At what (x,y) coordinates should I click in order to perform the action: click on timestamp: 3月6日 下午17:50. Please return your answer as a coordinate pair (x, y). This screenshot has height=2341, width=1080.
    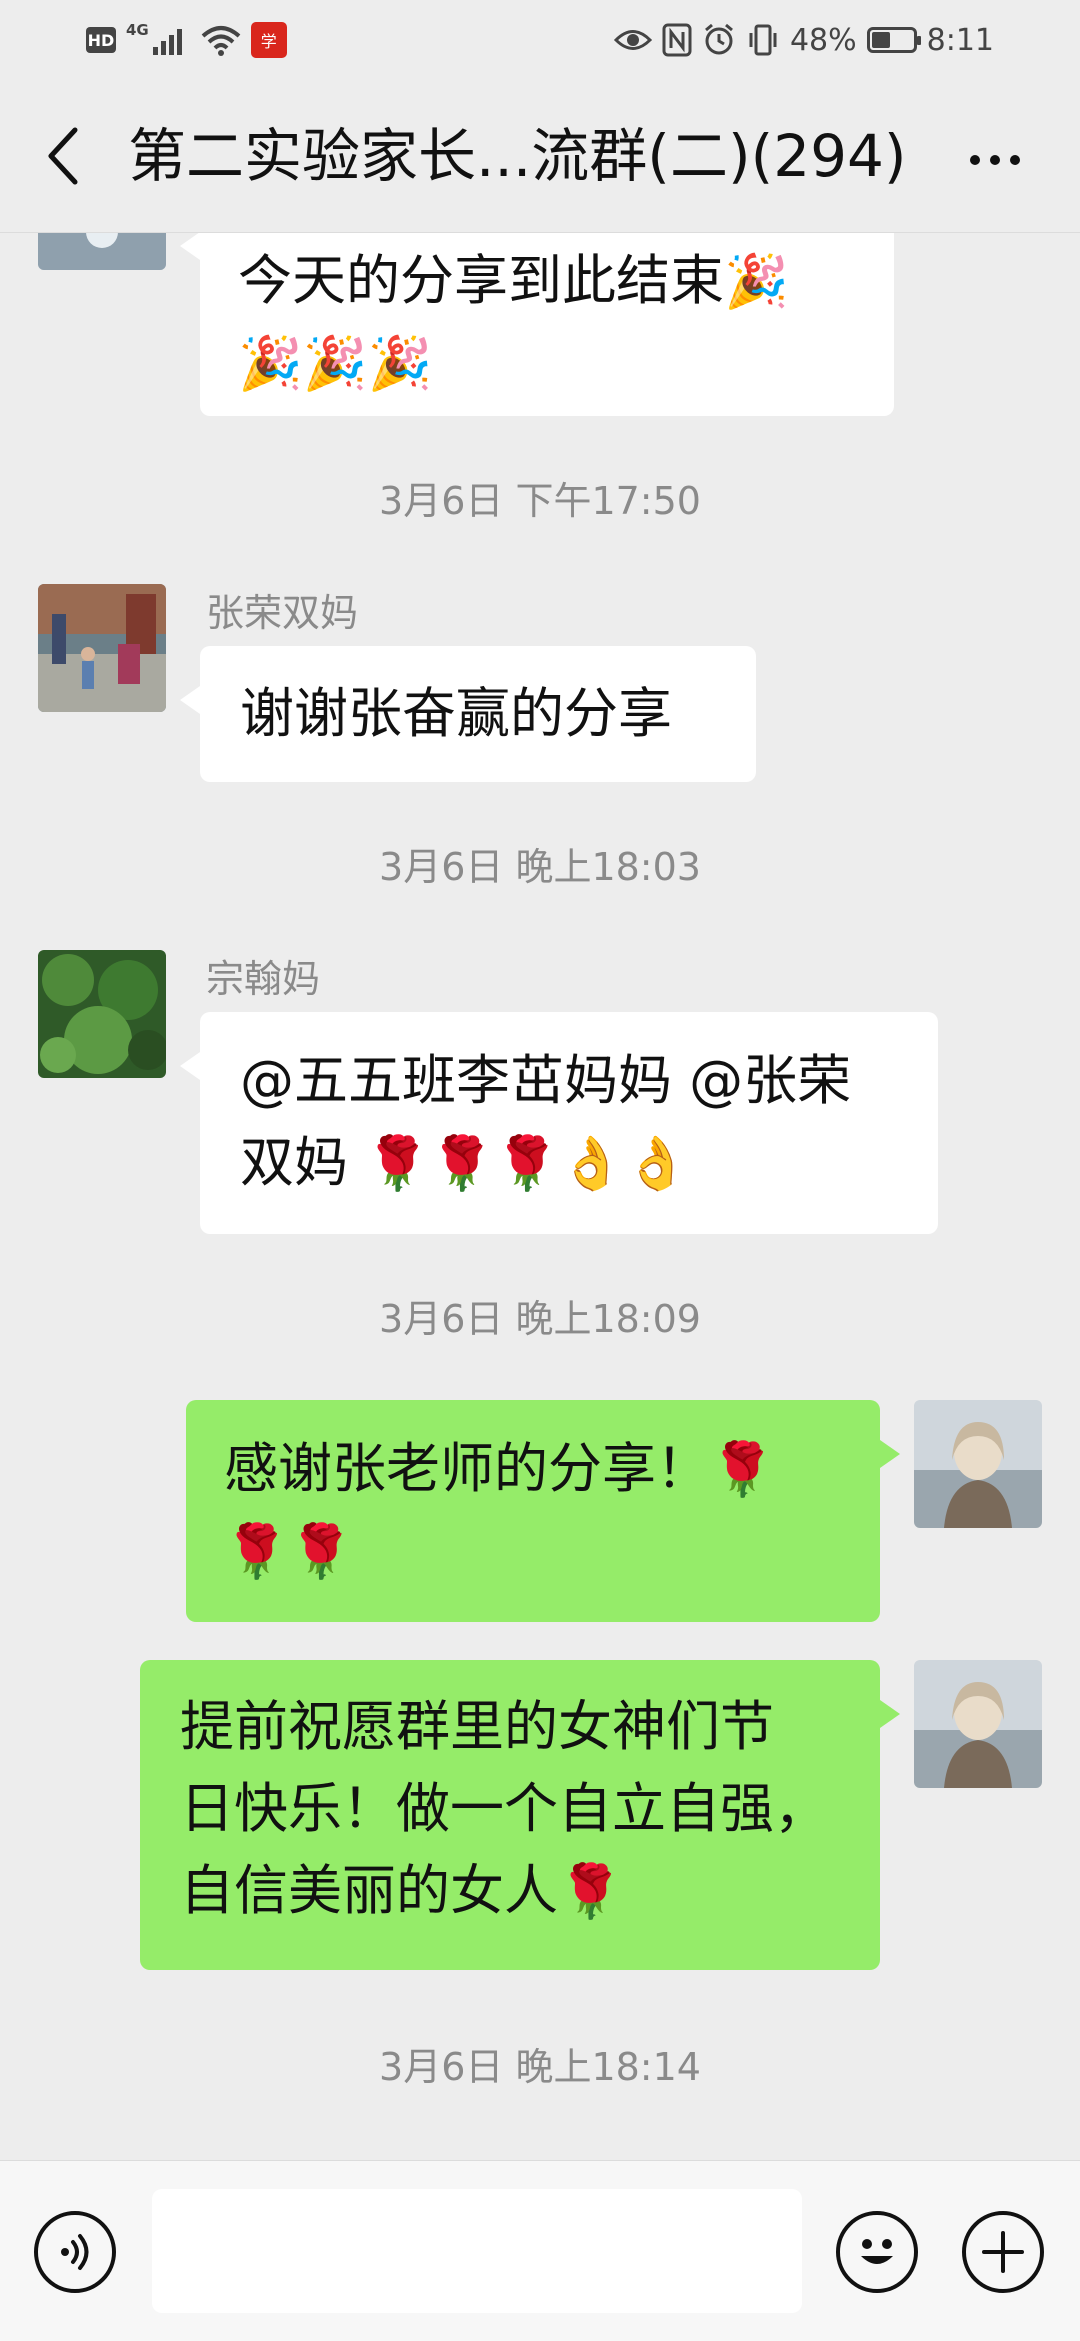
    Looking at the image, I should click on (540, 501).